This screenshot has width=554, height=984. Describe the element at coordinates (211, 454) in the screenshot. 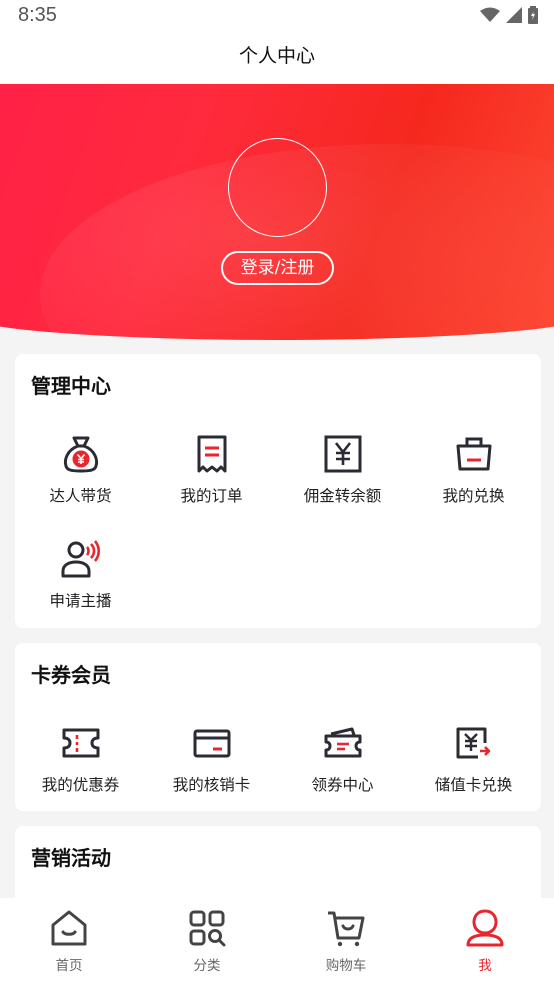

I see `receipt-icon` at that location.